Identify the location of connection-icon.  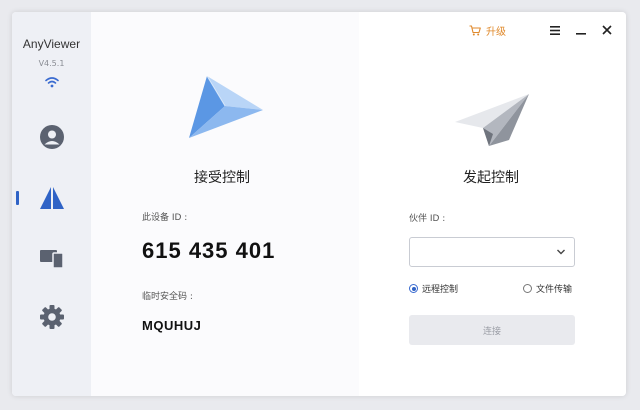
(52, 198).